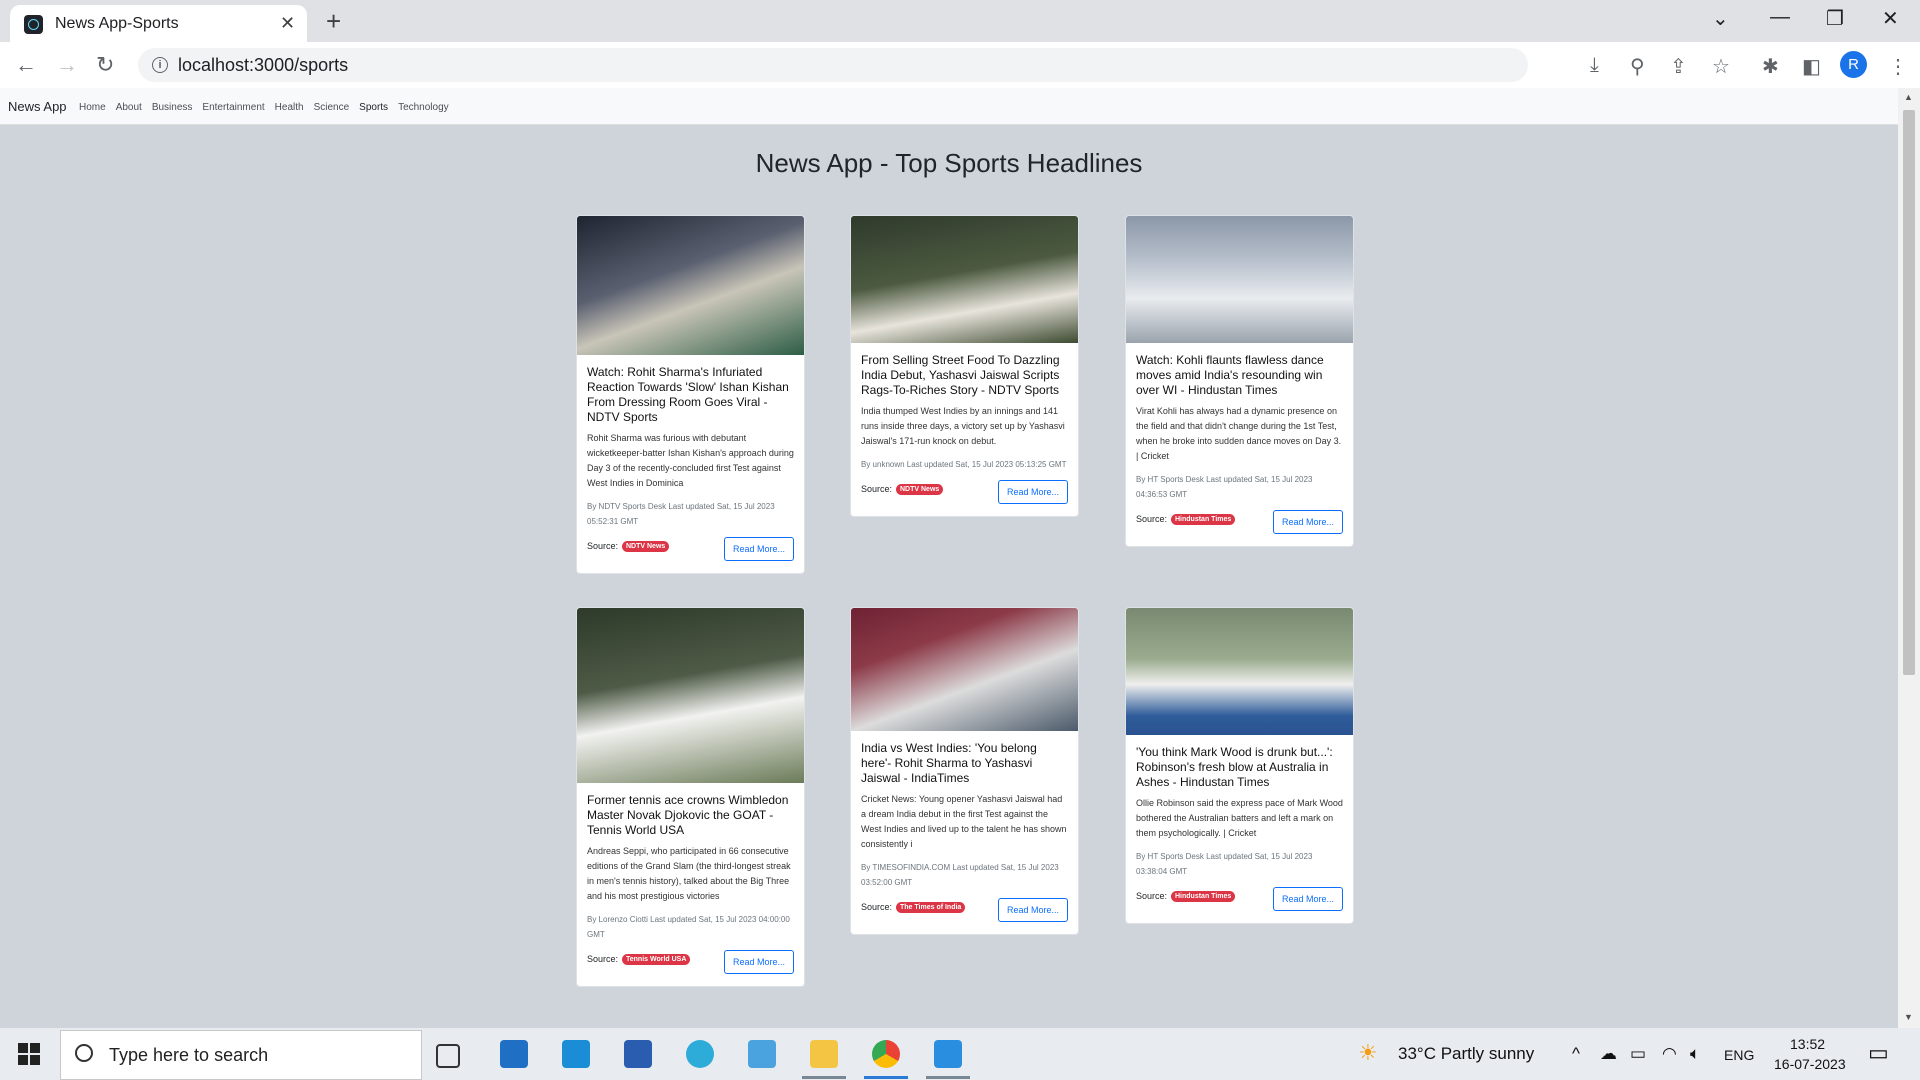  I want to click on restore-icon: ❐, so click(1835, 18).